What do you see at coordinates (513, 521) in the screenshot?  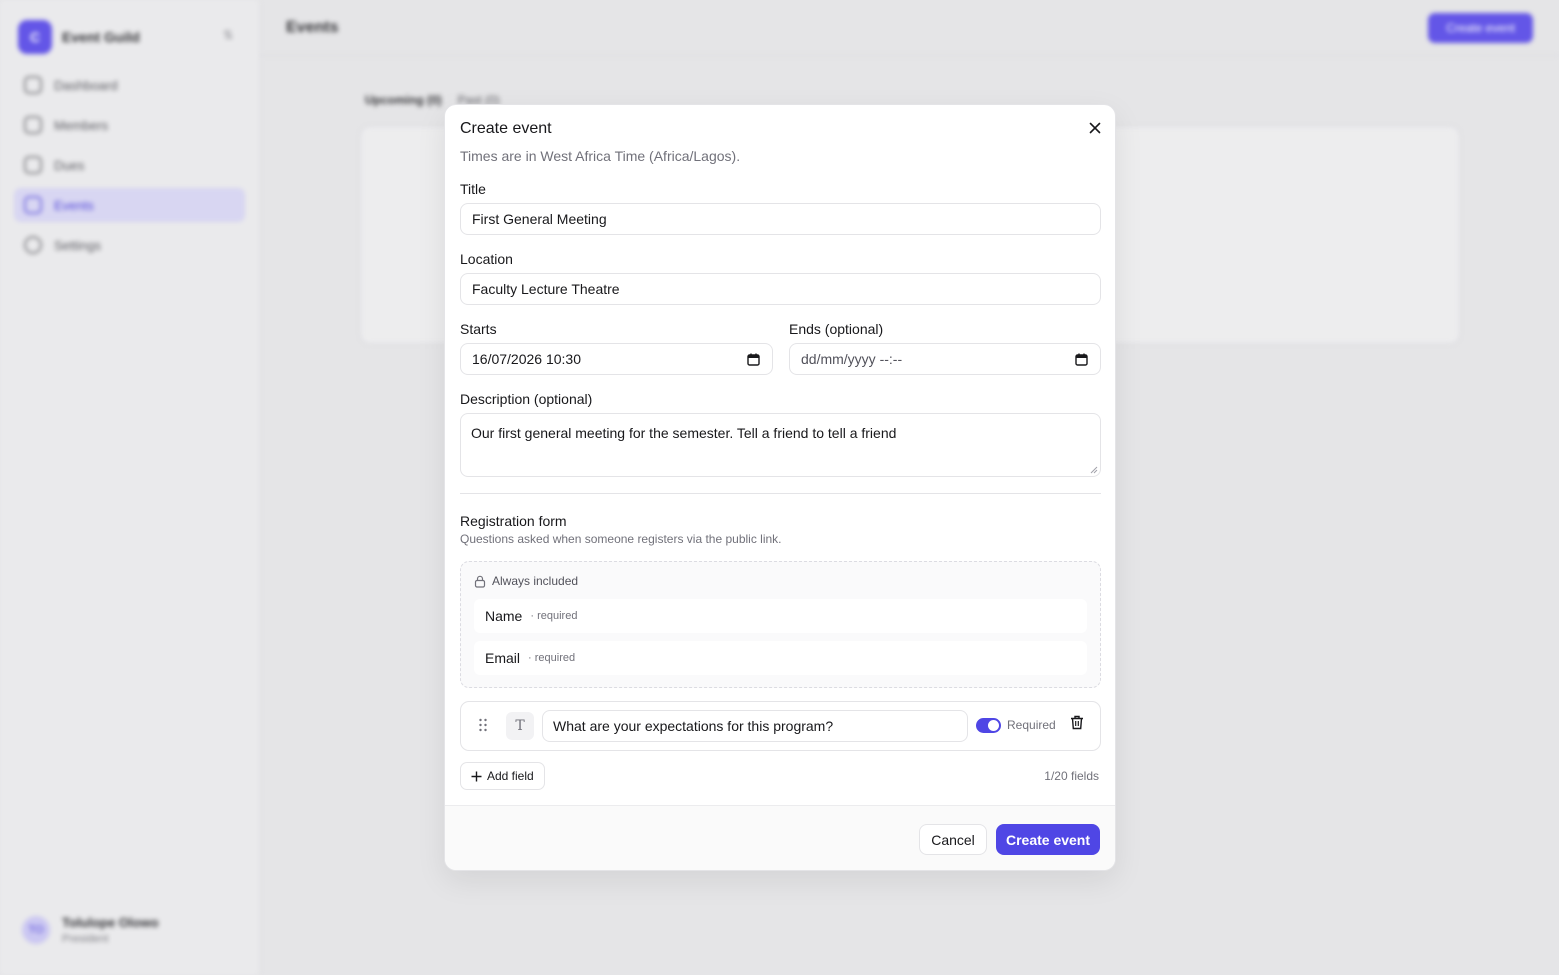 I see `registration-title: Registration form` at bounding box center [513, 521].